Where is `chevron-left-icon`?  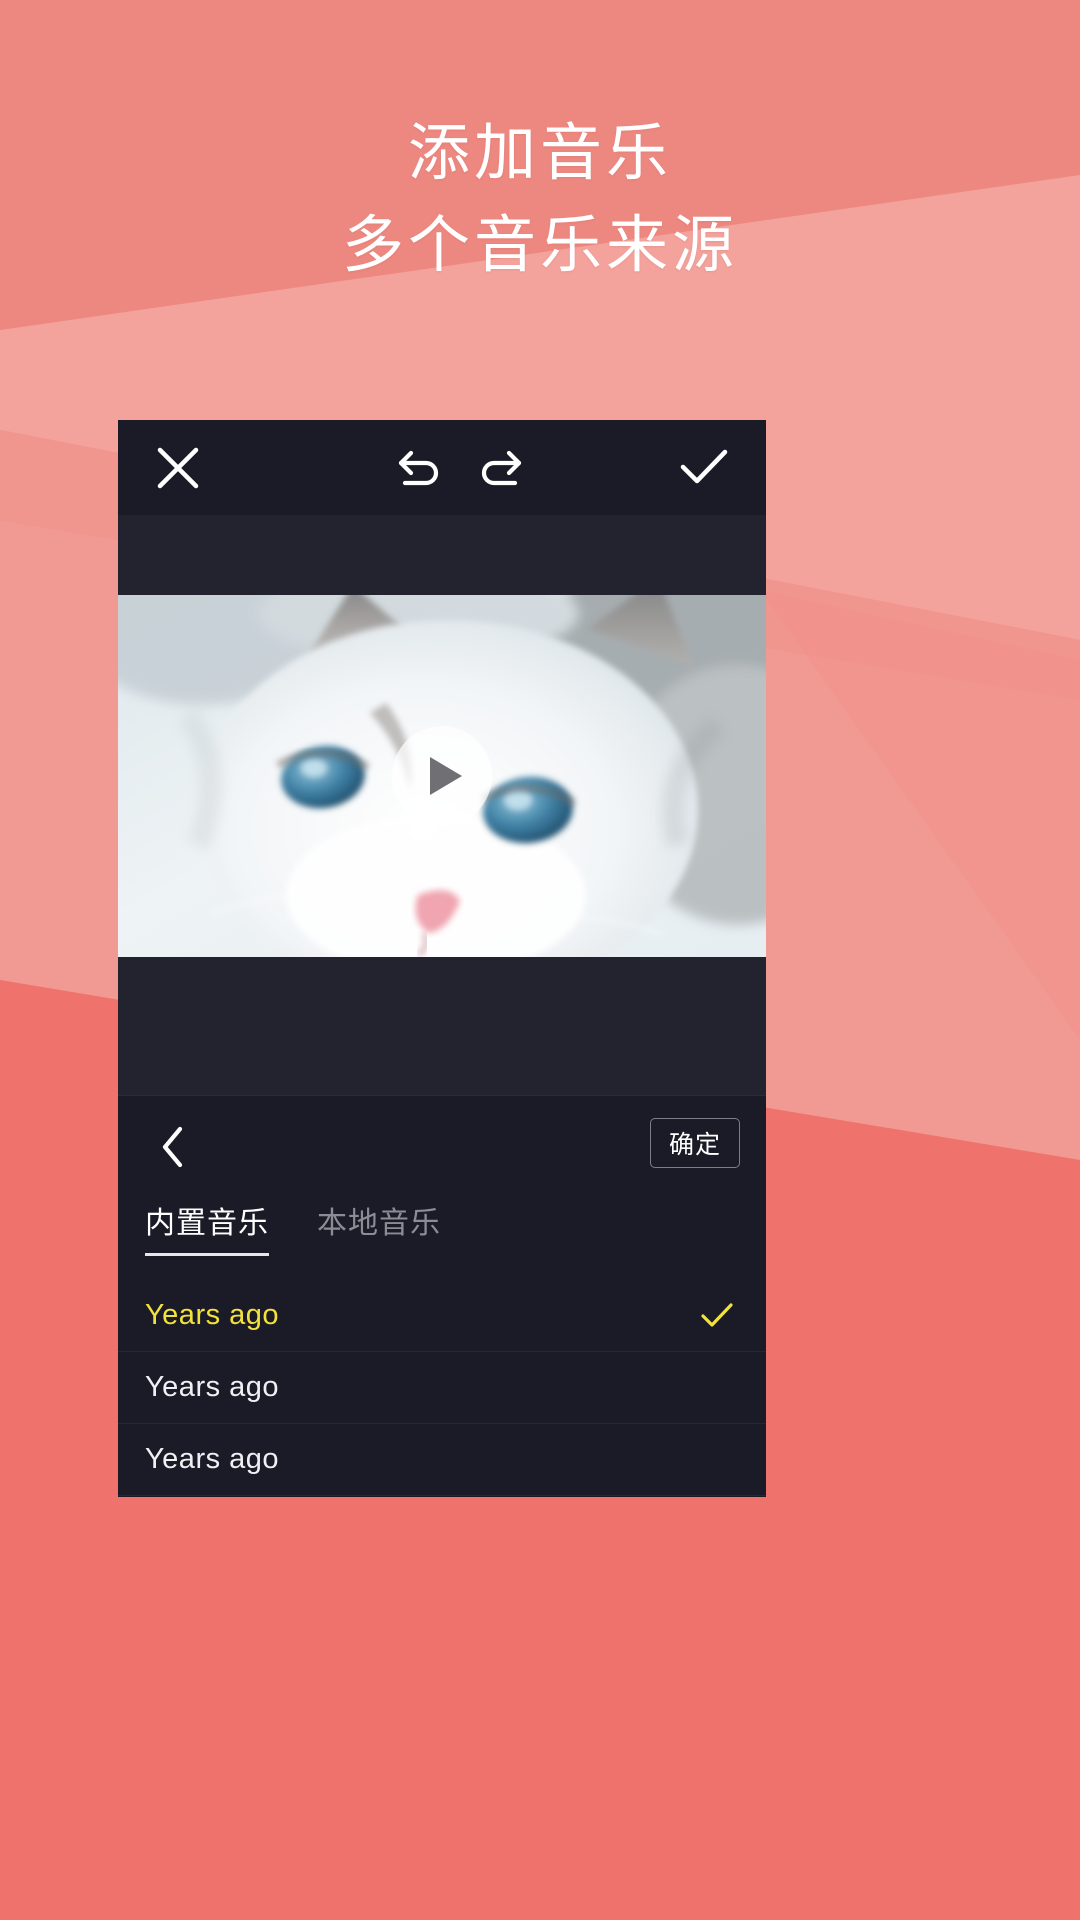
chevron-left-icon is located at coordinates (172, 1147).